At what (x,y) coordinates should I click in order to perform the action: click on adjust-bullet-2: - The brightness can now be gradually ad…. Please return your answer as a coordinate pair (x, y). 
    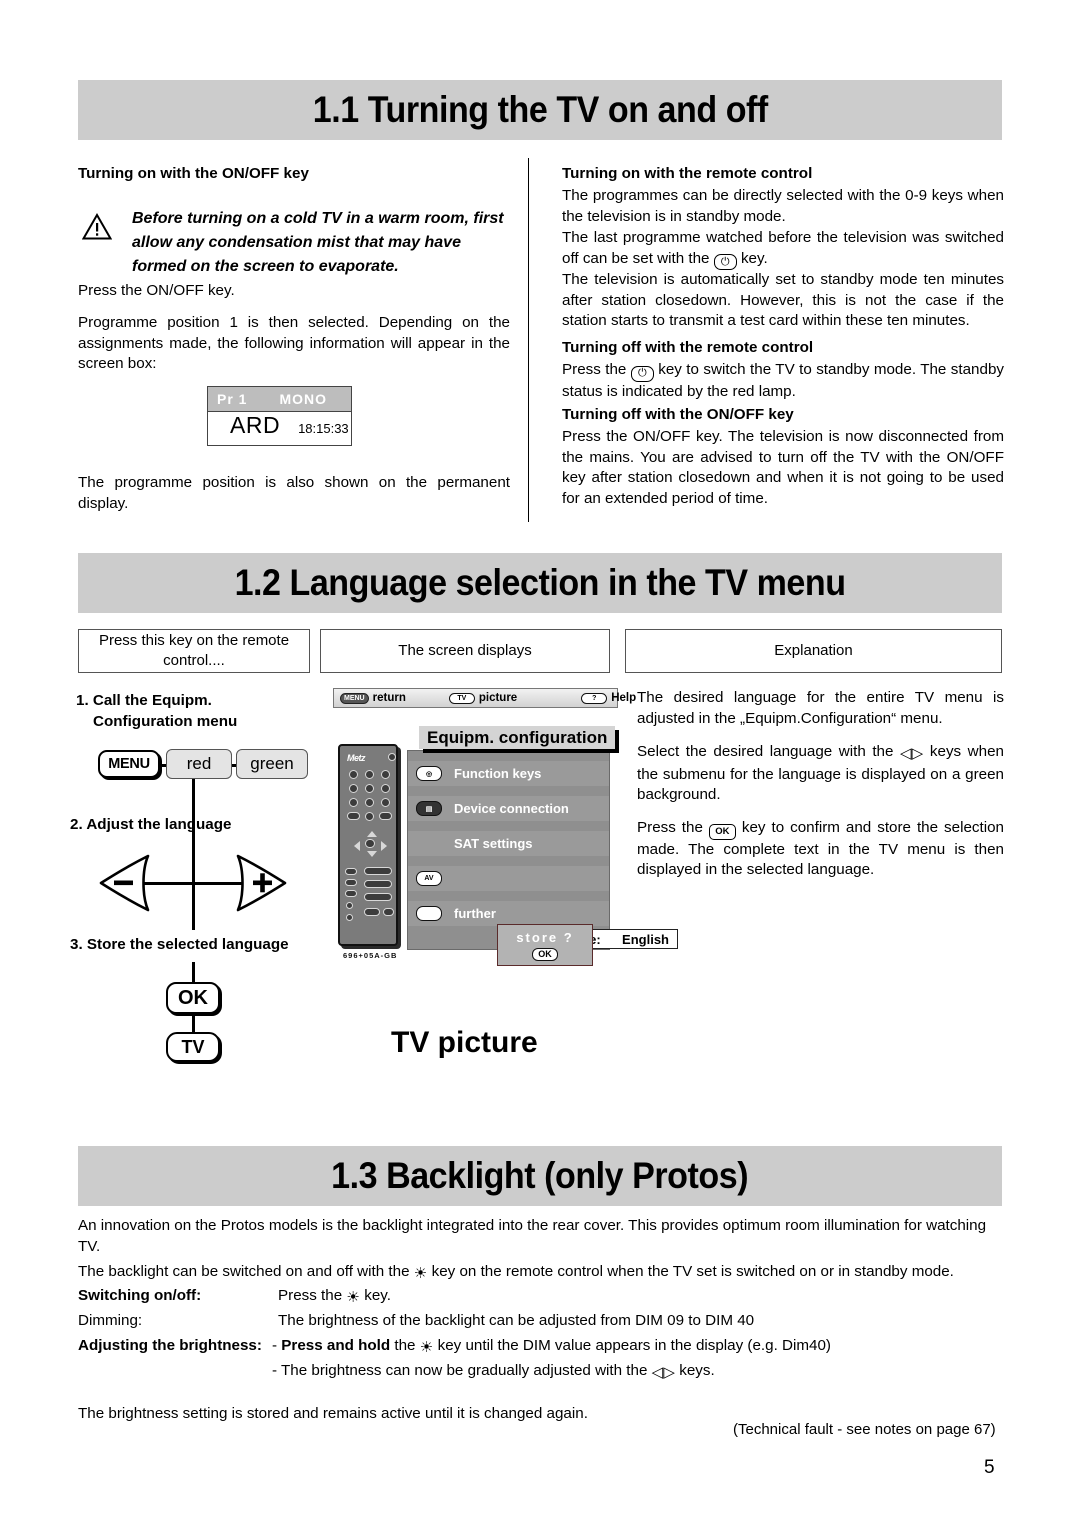
    Looking at the image, I should click on (637, 1372).